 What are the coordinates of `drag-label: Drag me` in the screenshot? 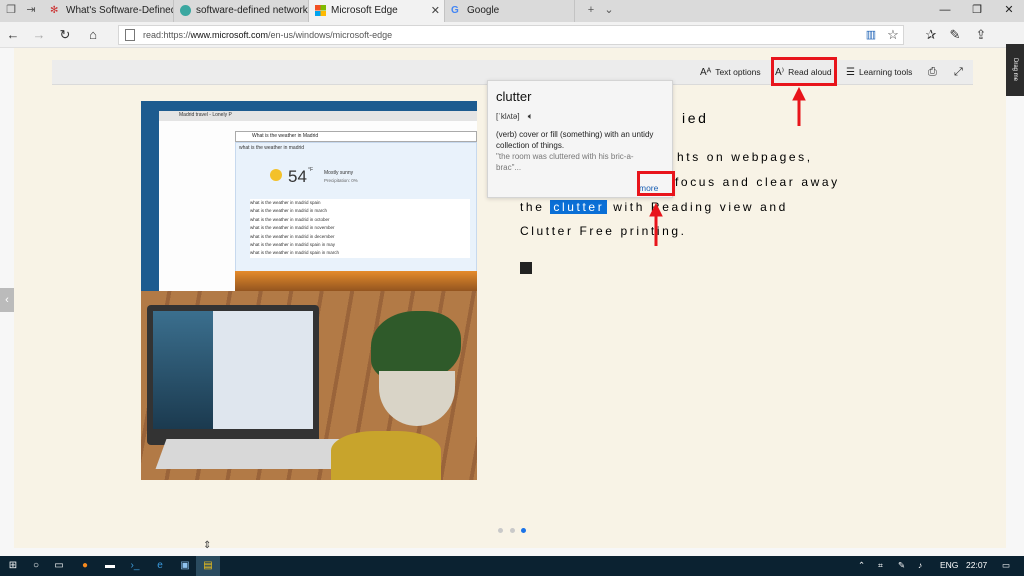 It's located at (1015, 70).